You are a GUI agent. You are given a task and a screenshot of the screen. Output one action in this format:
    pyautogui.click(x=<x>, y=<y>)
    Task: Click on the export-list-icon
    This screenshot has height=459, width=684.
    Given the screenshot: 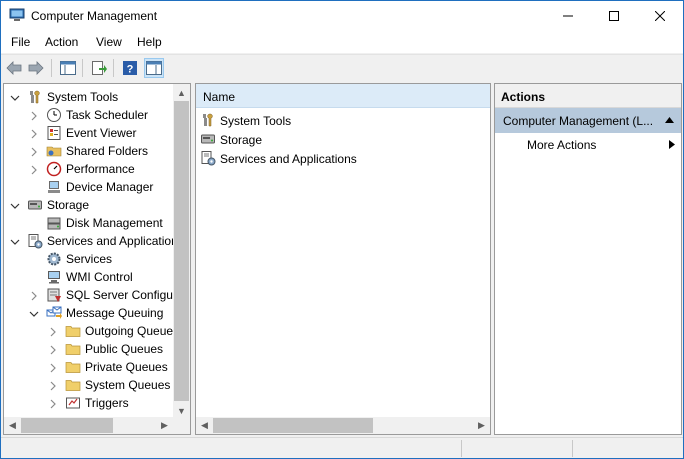 What is the action you would take?
    pyautogui.click(x=99, y=68)
    